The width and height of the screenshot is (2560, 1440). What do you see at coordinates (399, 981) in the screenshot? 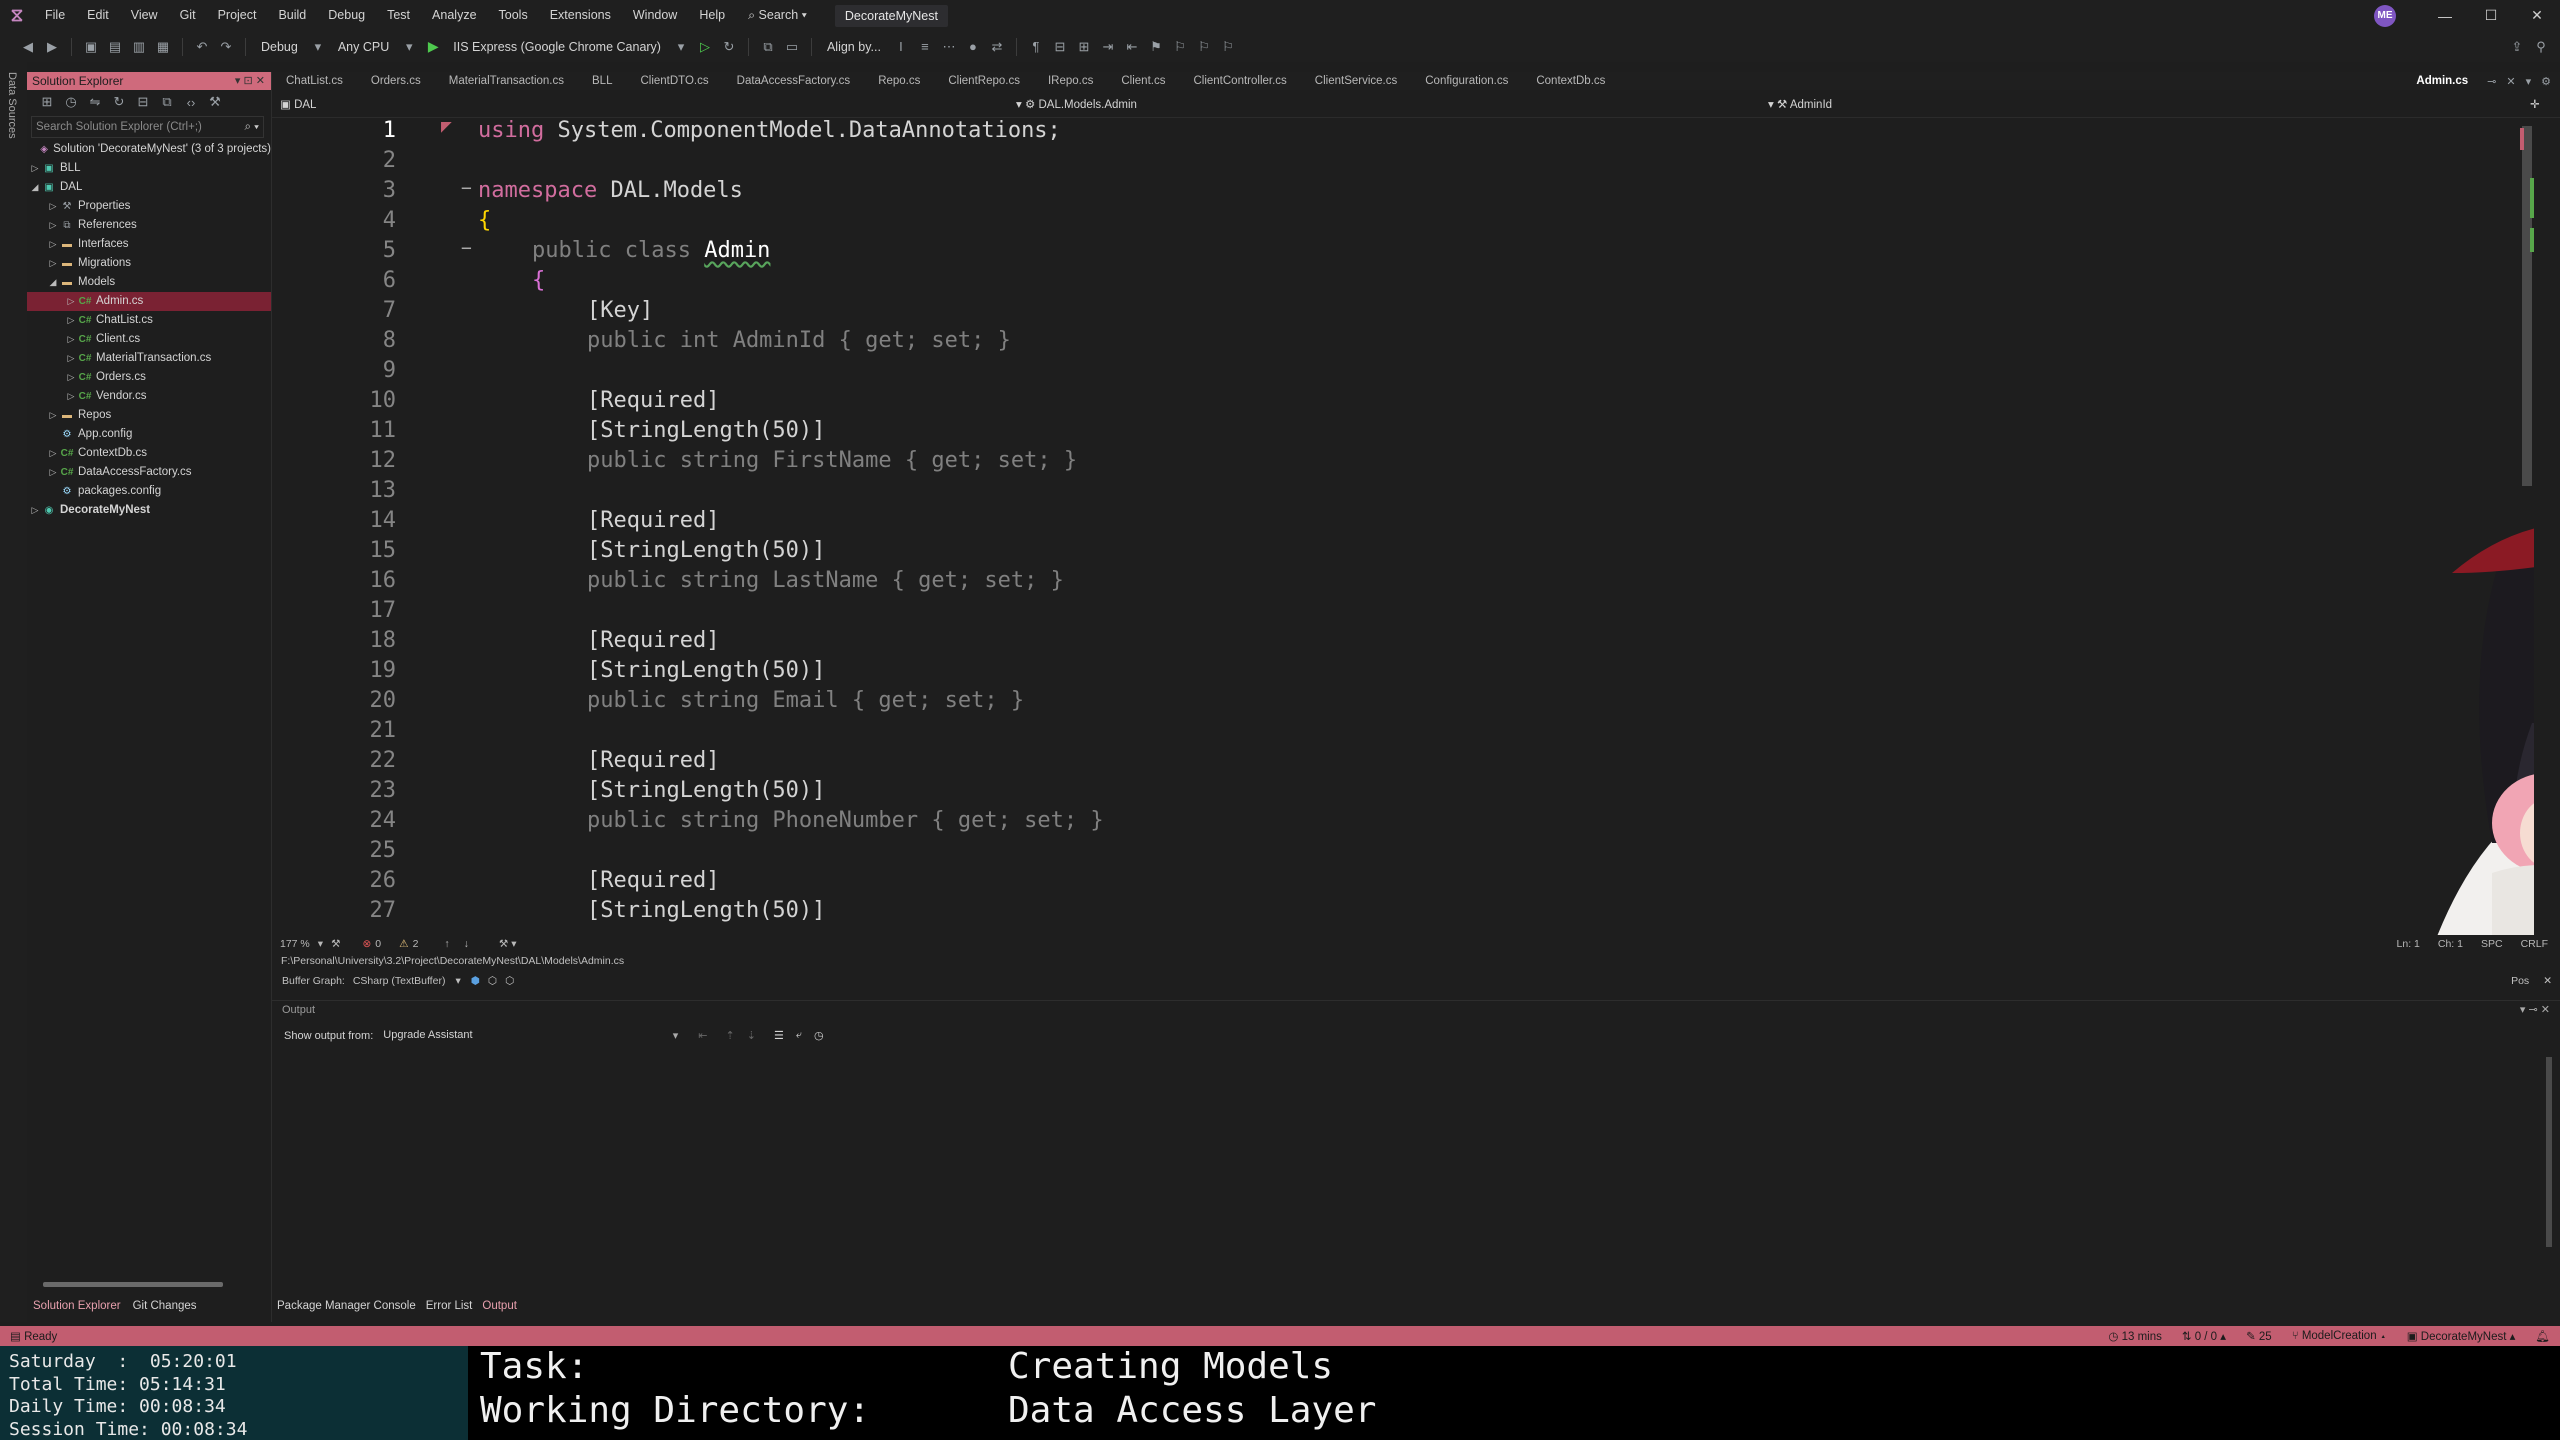
I see `buffer-graph-dropdown: CSharp (TextBuffer)` at bounding box center [399, 981].